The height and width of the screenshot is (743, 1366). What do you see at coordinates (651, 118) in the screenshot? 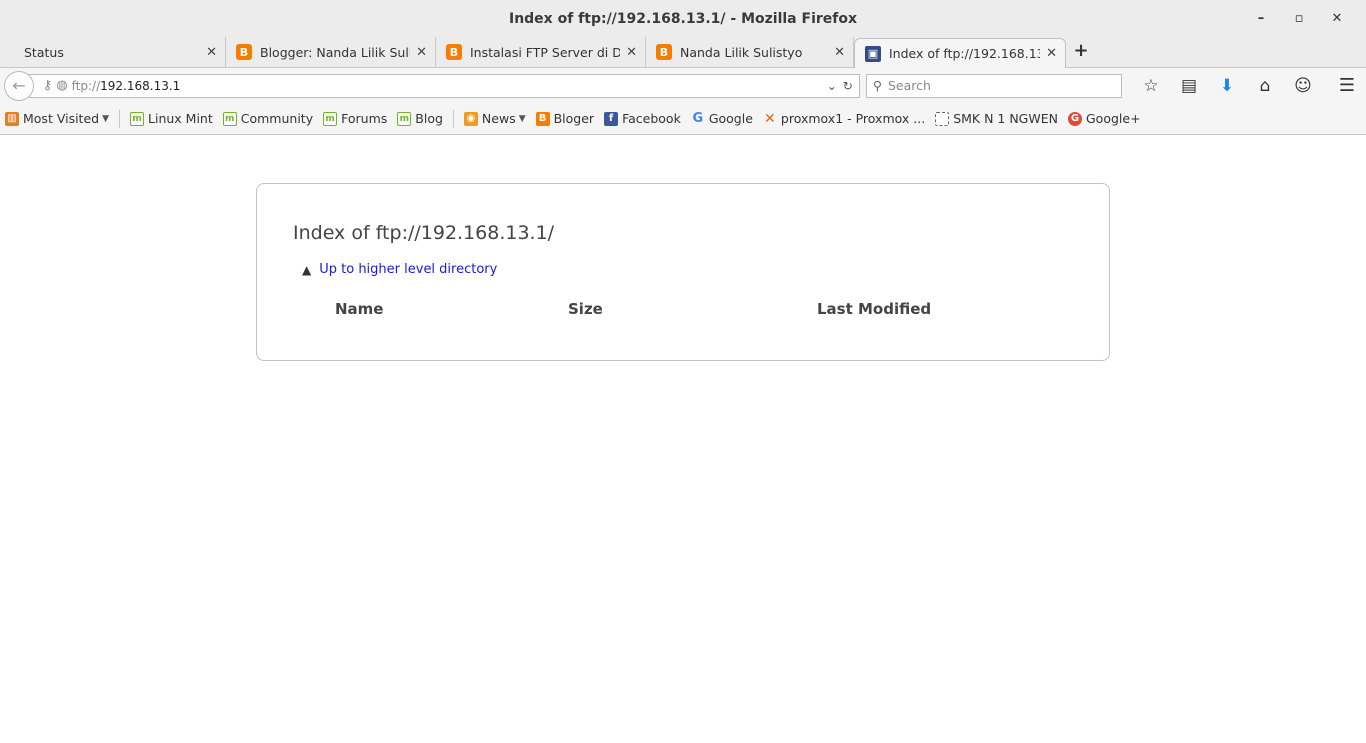
I see `bookmark-label: Facebook` at bounding box center [651, 118].